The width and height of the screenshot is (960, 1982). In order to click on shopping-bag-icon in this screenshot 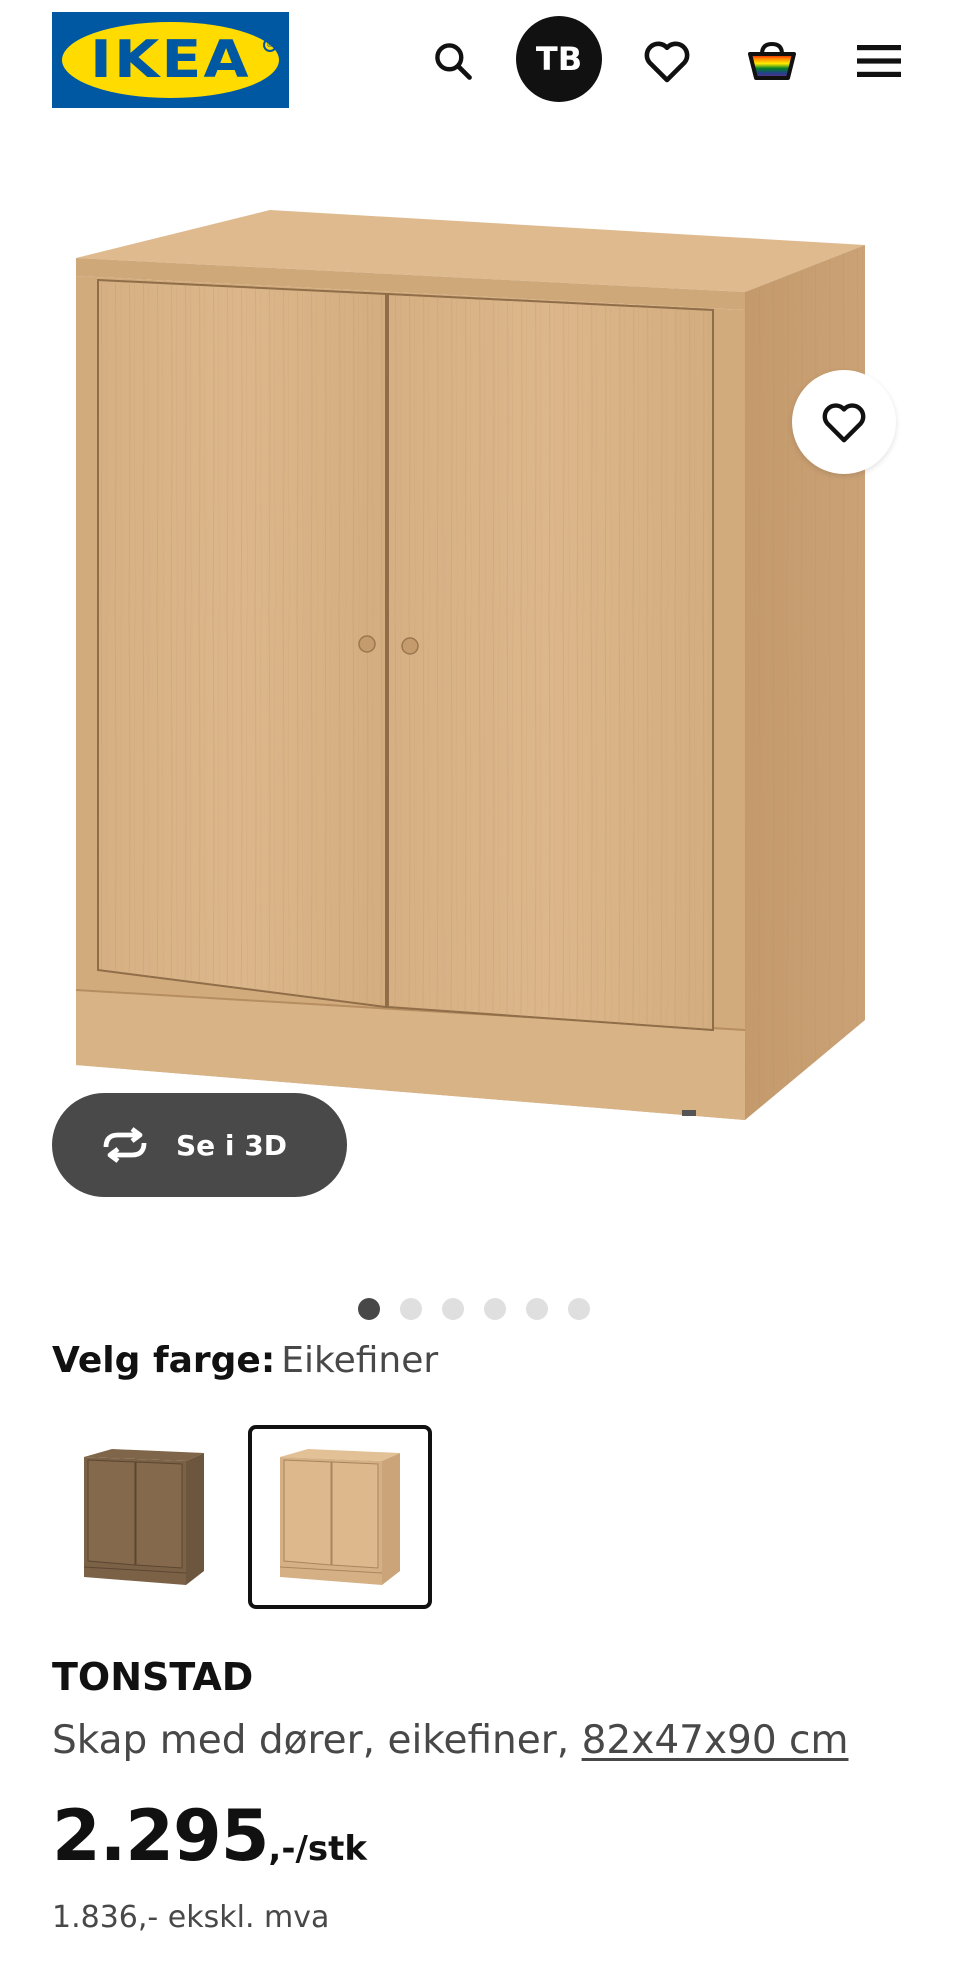, I will do `click(772, 61)`.